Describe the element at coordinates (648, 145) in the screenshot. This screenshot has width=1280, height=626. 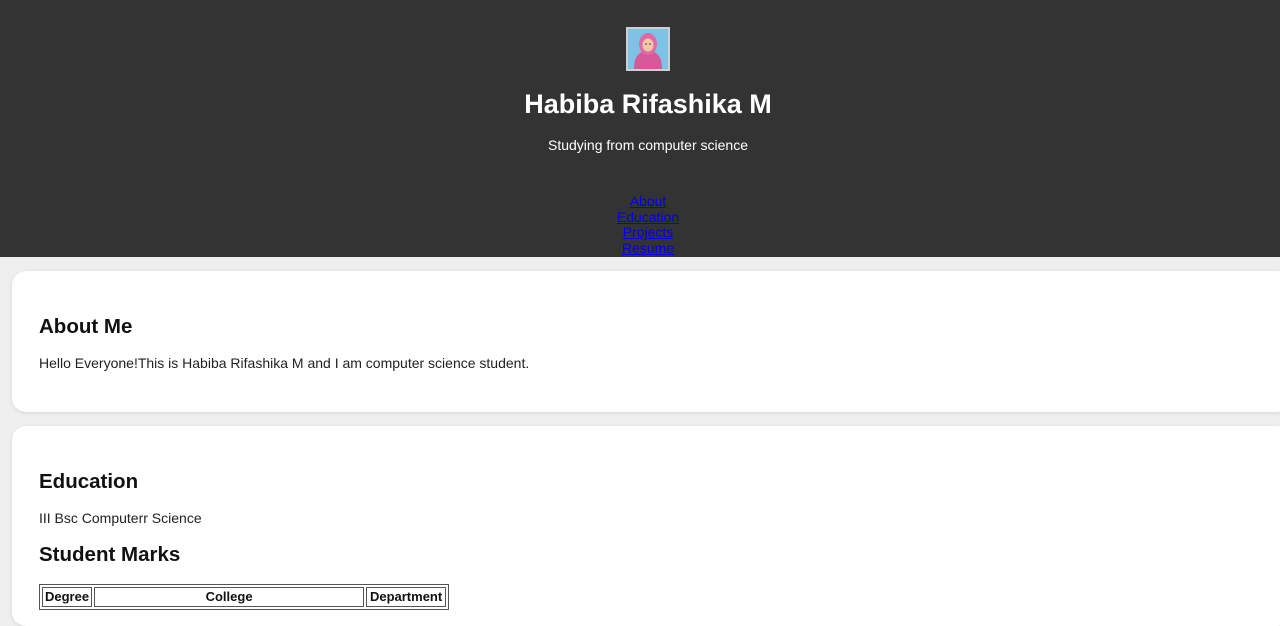
I see `profile-tagline: Studying from computer science` at that location.